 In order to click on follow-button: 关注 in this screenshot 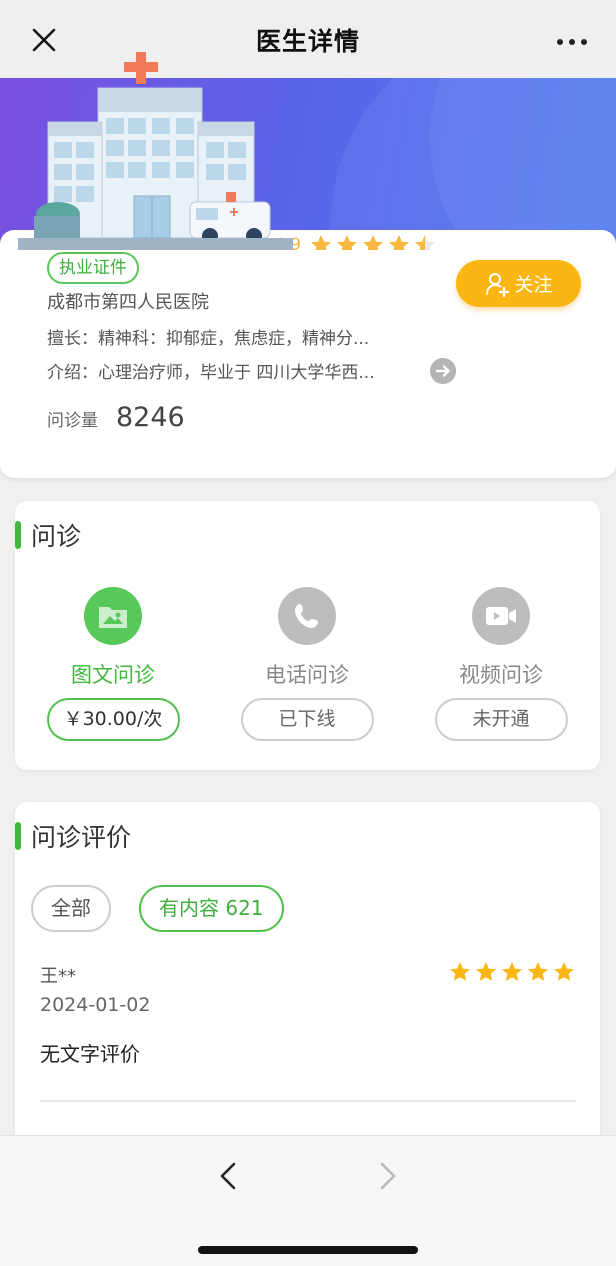, I will do `click(518, 283)`.